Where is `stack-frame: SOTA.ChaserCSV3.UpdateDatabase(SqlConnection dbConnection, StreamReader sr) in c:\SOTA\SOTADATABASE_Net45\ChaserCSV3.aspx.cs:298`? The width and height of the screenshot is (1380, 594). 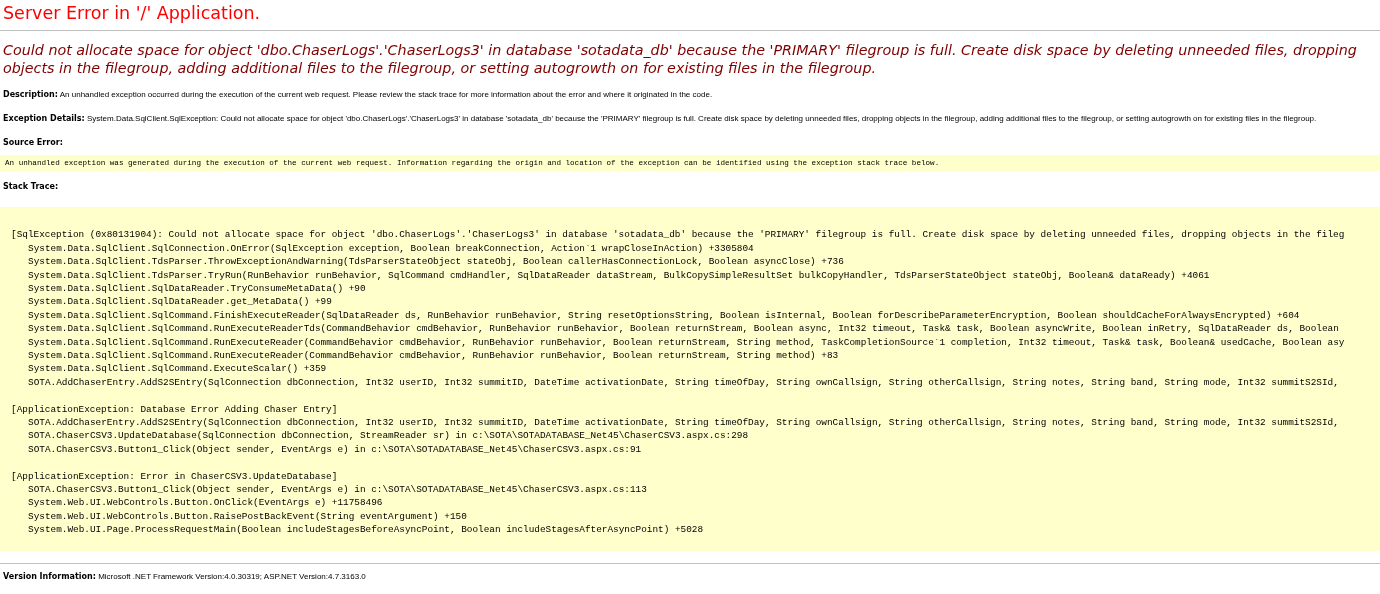
stack-frame: SOTA.ChaserCSV3.UpdateDatabase(SqlConnection dbConnection, StreamReader sr) in c:\SOTA\SOTADATABASE_Net45\ChaserCSV3.aspx.cs:298 is located at coordinates (388, 436).